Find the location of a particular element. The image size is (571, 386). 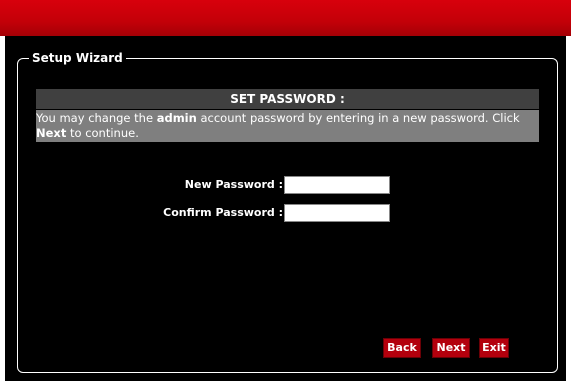

new-password-label: New Password : is located at coordinates (233, 184).